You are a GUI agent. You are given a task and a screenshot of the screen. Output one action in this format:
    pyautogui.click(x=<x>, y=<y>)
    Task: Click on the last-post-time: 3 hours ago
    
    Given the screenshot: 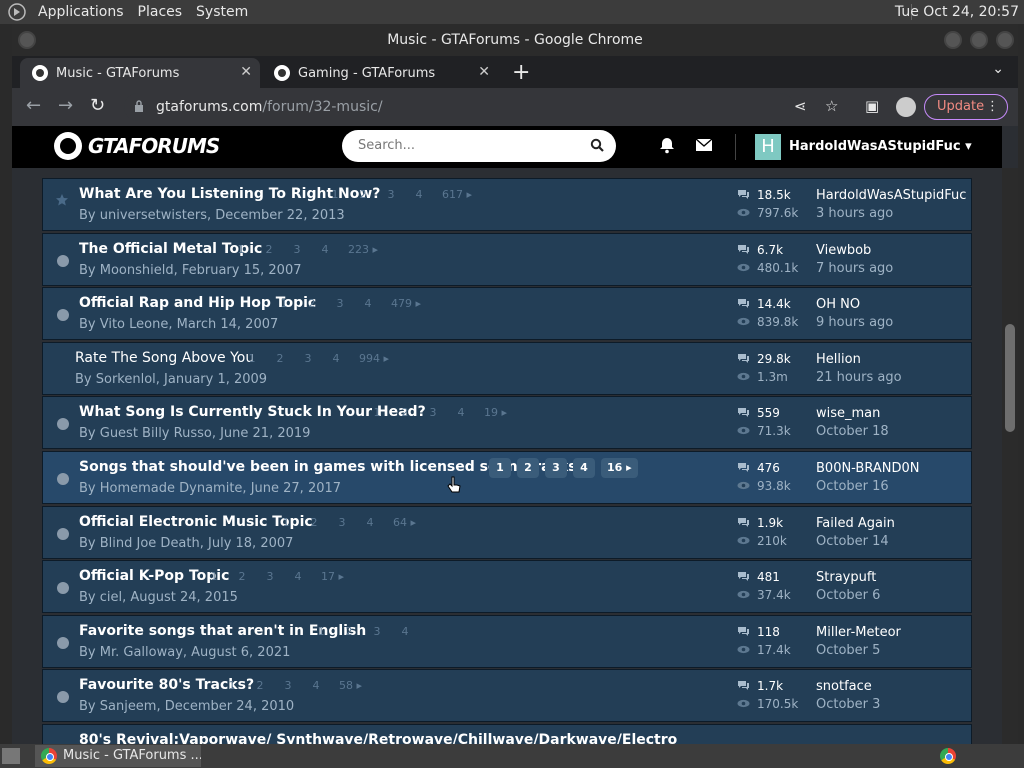 What is the action you would take?
    pyautogui.click(x=854, y=213)
    